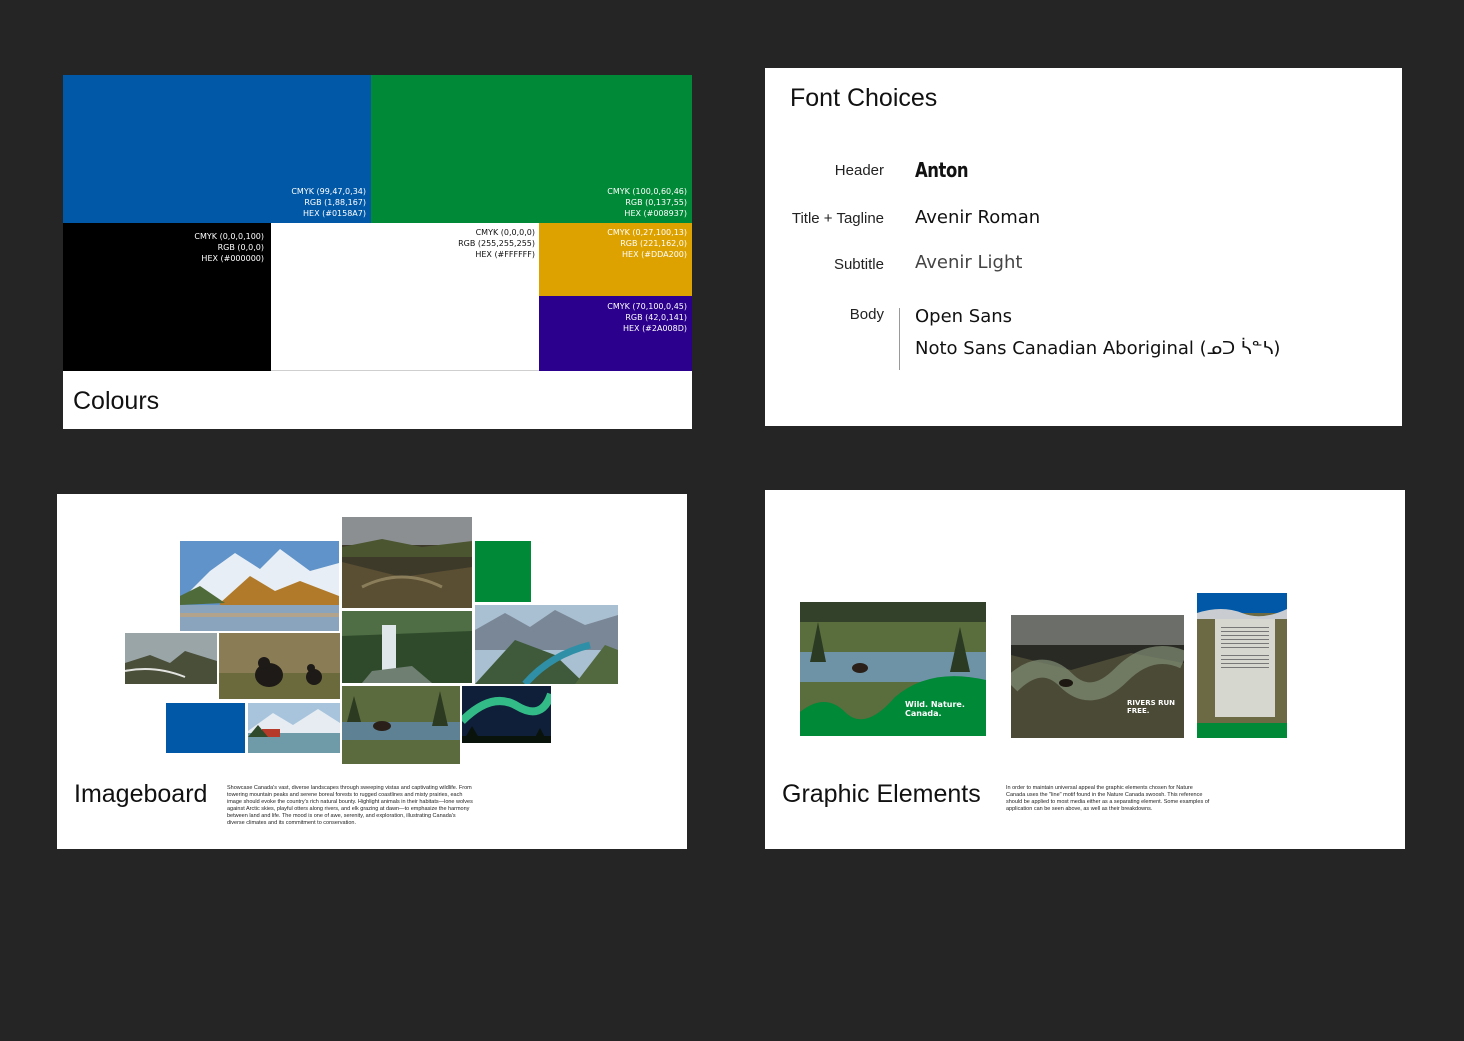 Image resolution: width=1464 pixels, height=1041 pixels. Describe the element at coordinates (653, 243) in the screenshot. I see `swatch-gold-rgb: RGB (221,162,0)` at that location.